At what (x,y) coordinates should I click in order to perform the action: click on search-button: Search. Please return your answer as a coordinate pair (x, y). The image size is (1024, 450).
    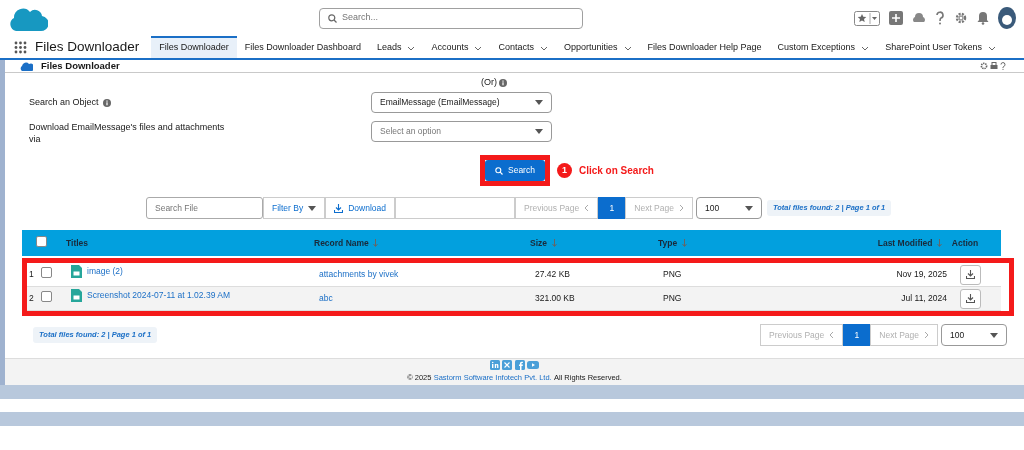
    Looking at the image, I should click on (515, 171).